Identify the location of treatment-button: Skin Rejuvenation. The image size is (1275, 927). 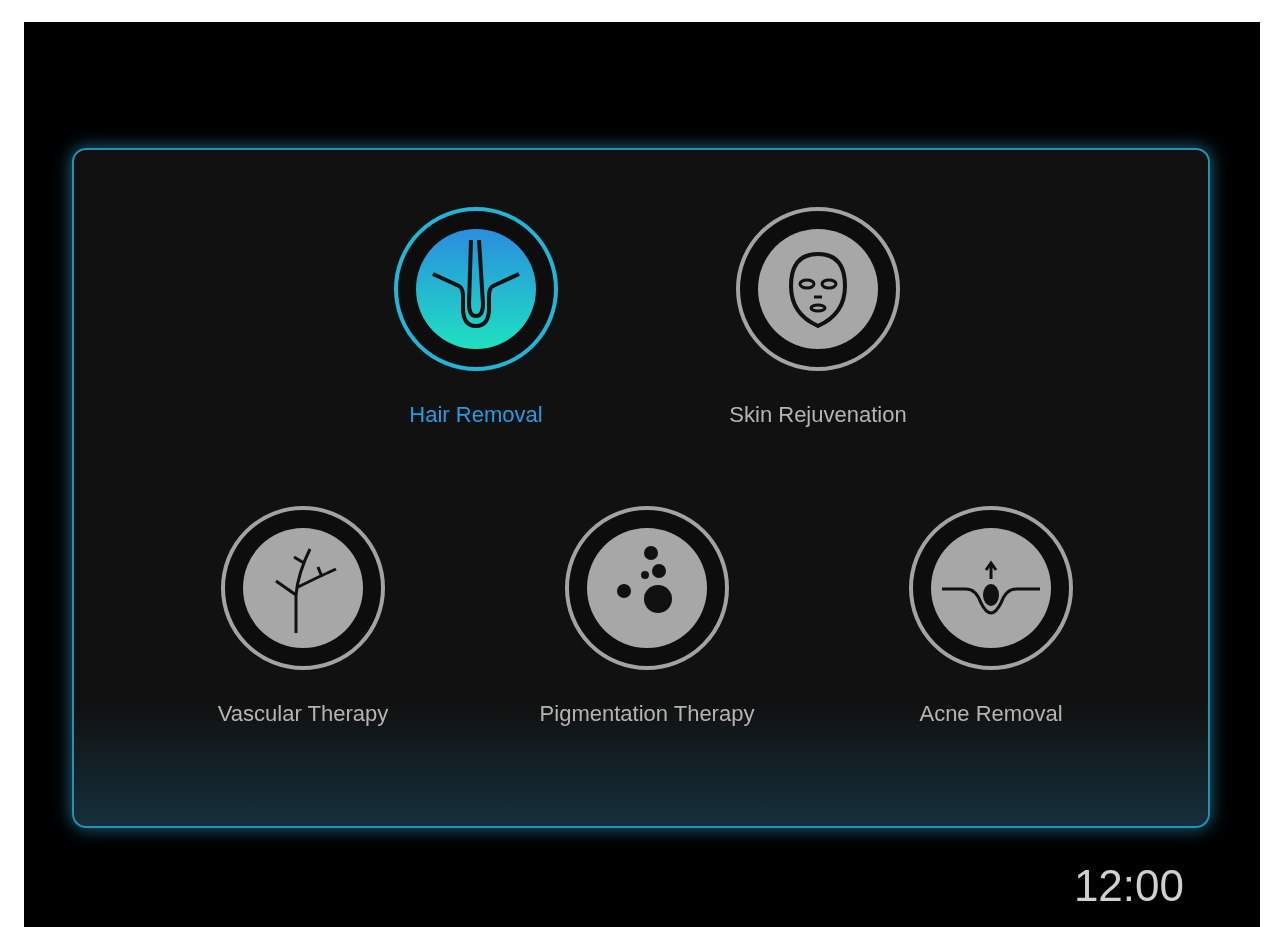
(818, 317).